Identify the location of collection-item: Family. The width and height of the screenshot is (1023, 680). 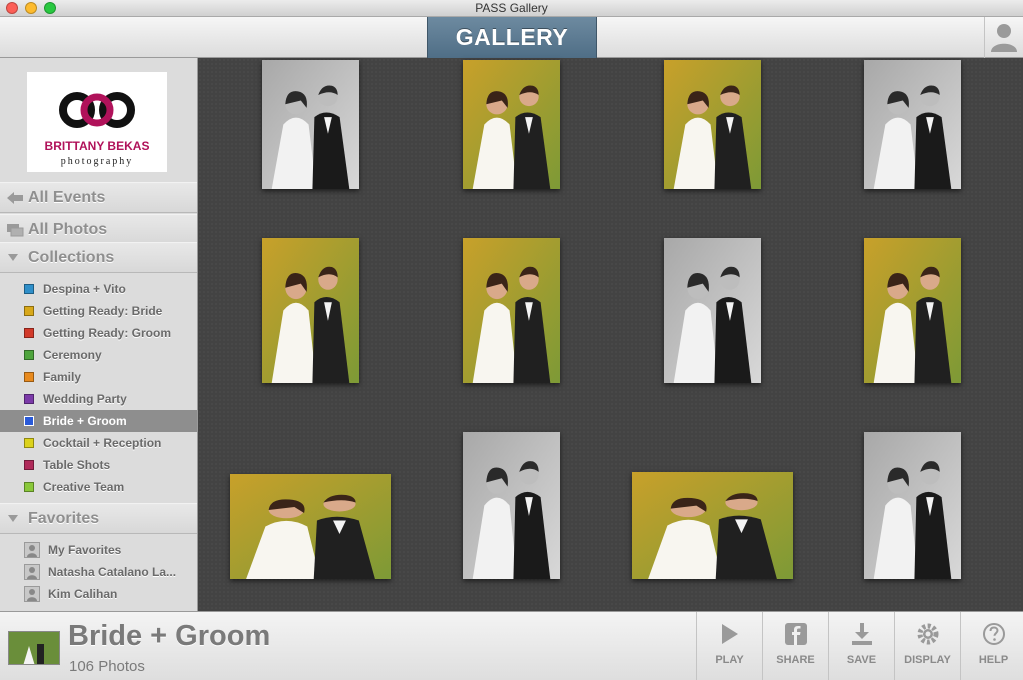
(98, 377).